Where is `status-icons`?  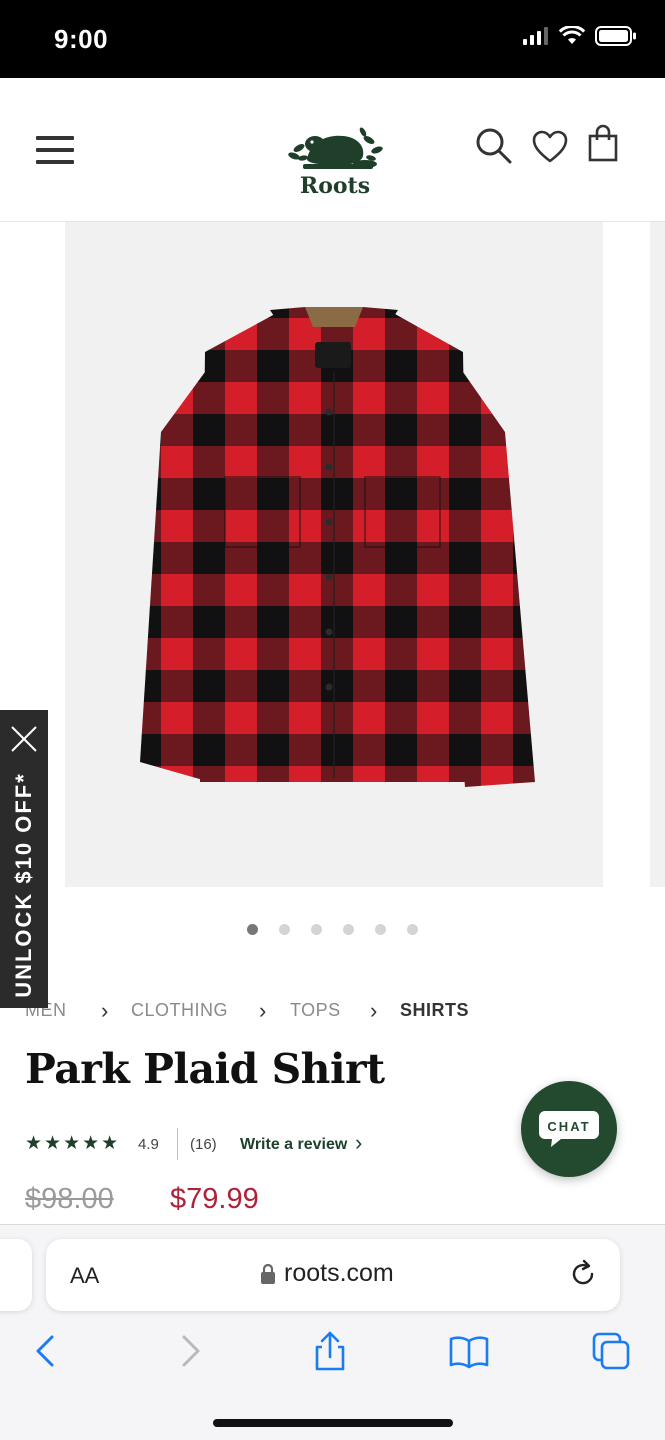 status-icons is located at coordinates (580, 36).